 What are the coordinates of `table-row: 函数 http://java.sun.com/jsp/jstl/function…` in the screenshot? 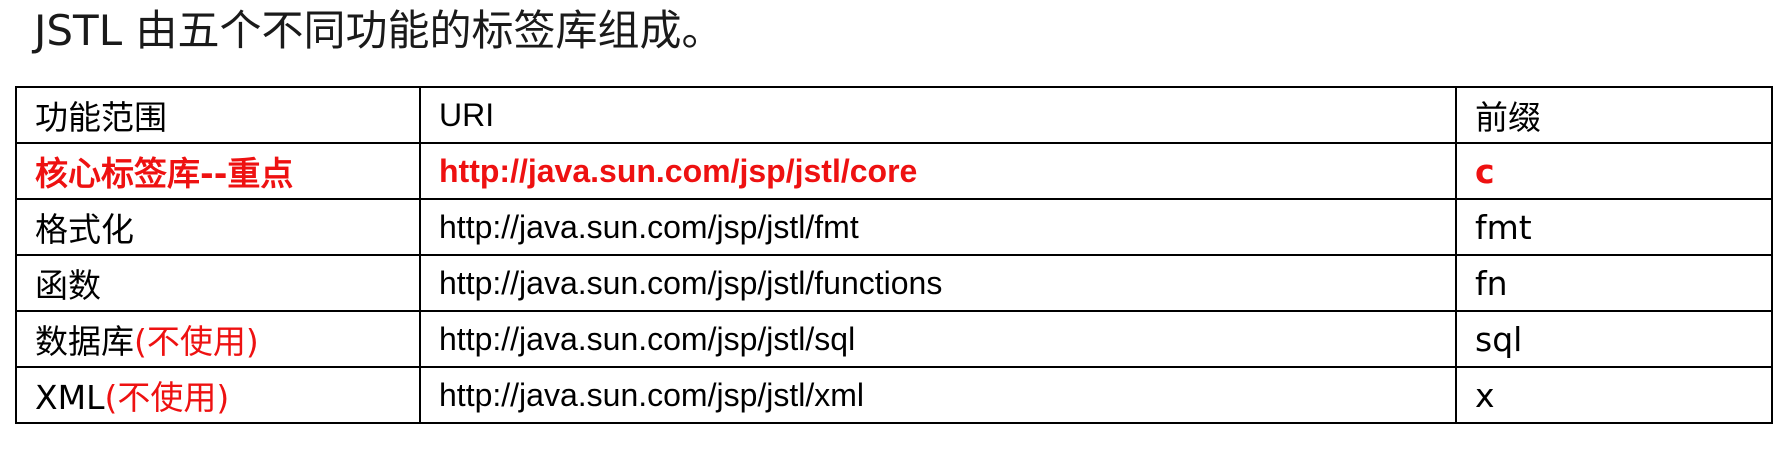 It's located at (894, 283).